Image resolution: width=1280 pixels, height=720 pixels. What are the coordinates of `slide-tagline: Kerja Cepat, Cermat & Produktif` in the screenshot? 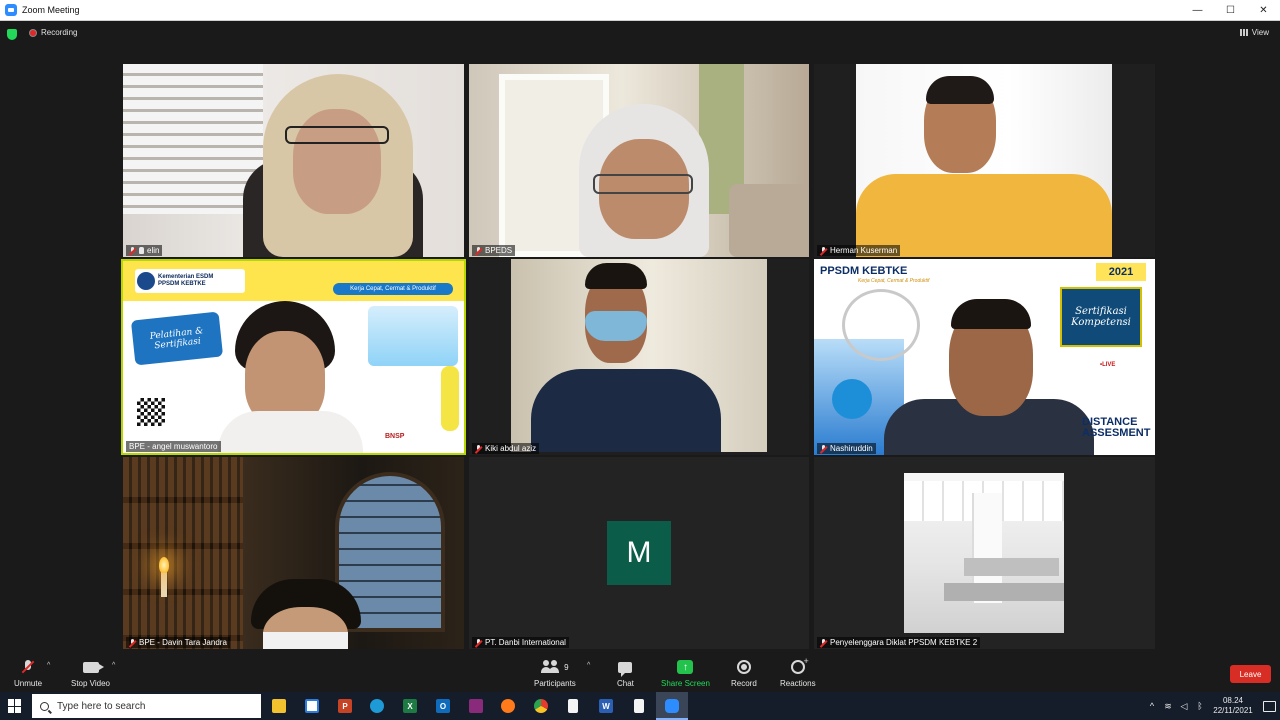 It's located at (393, 289).